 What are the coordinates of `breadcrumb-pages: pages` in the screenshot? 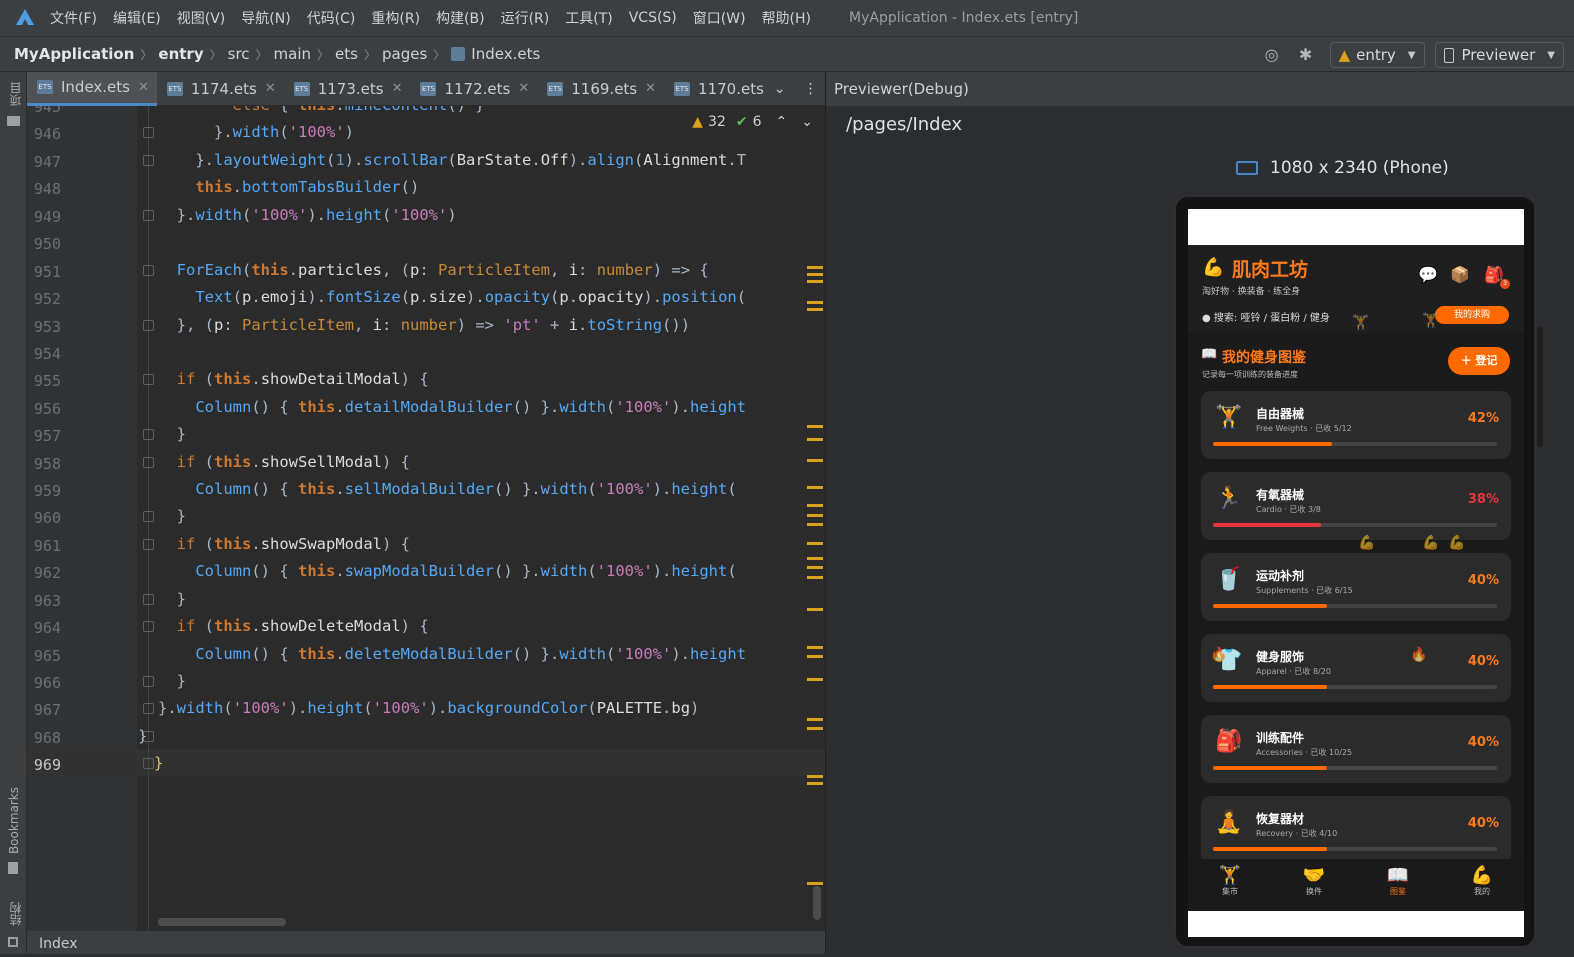 It's located at (404, 54).